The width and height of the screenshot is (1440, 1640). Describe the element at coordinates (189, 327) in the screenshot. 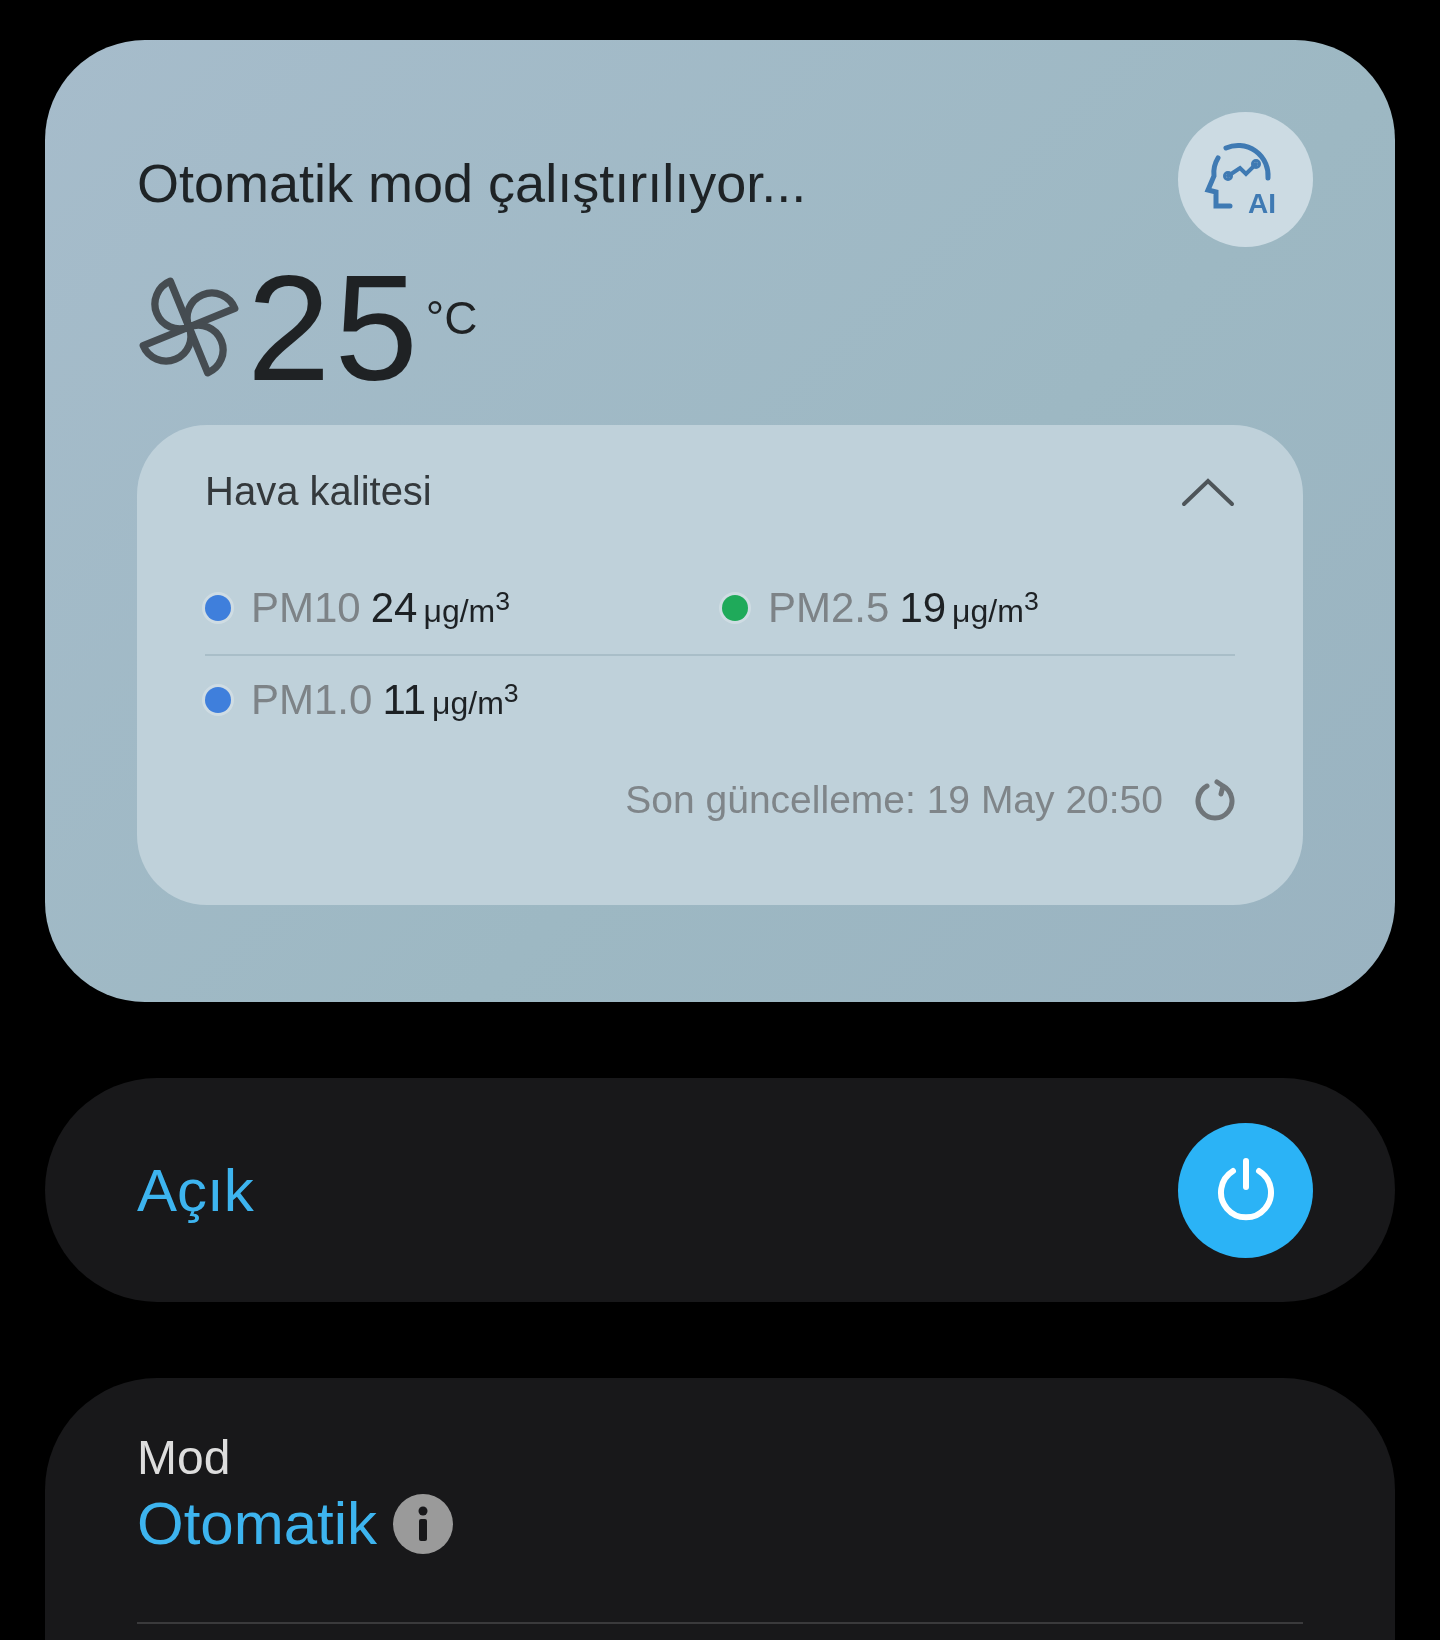

I see `fan-icon` at that location.